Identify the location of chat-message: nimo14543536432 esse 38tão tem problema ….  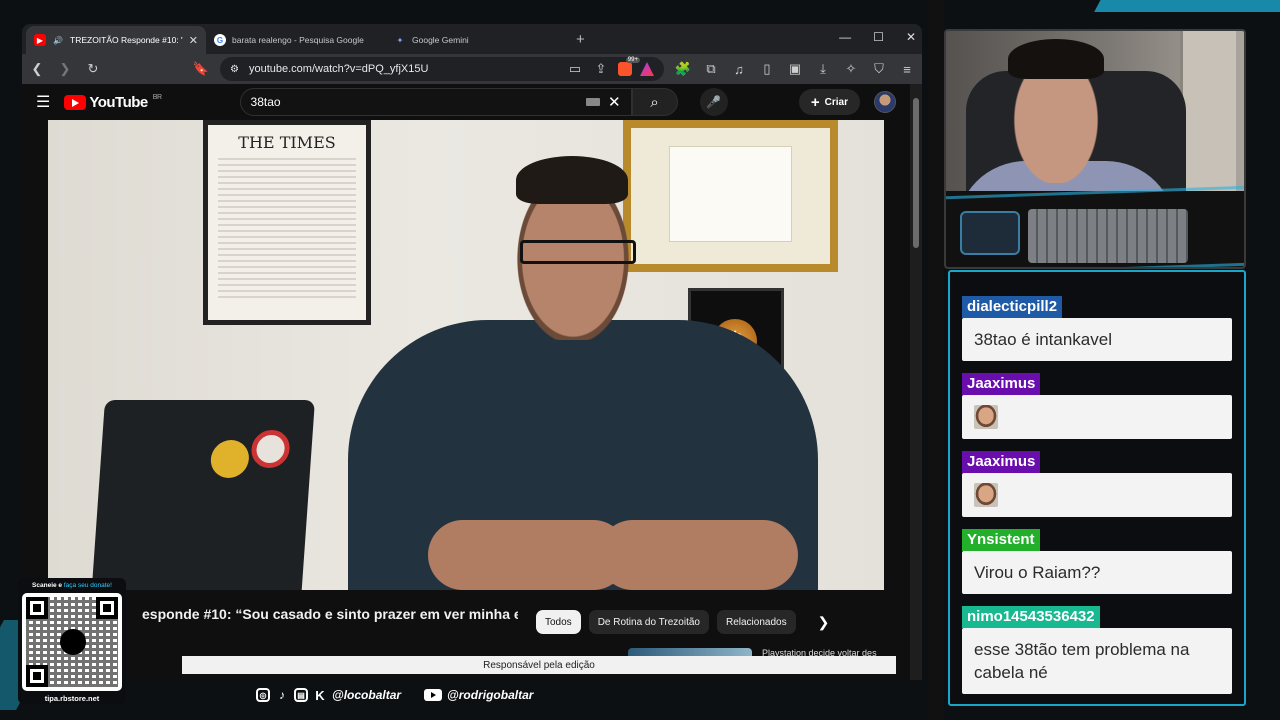
(1097, 650).